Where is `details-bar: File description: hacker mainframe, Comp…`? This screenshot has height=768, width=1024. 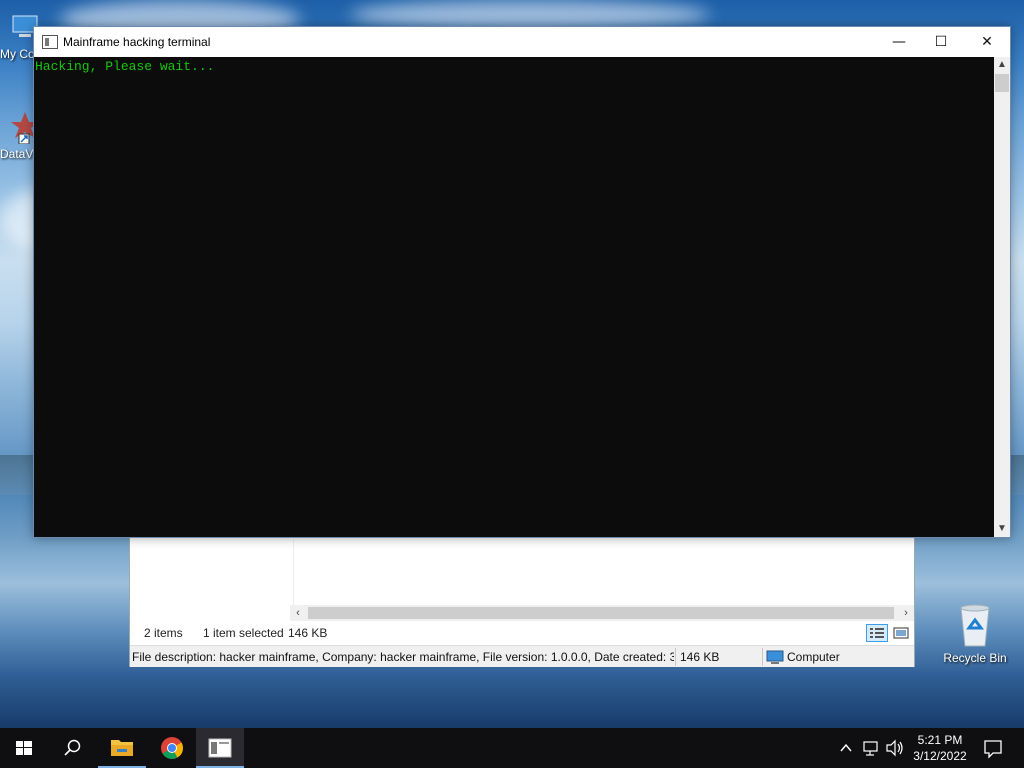 details-bar: File description: hacker mainframe, Comp… is located at coordinates (522, 656).